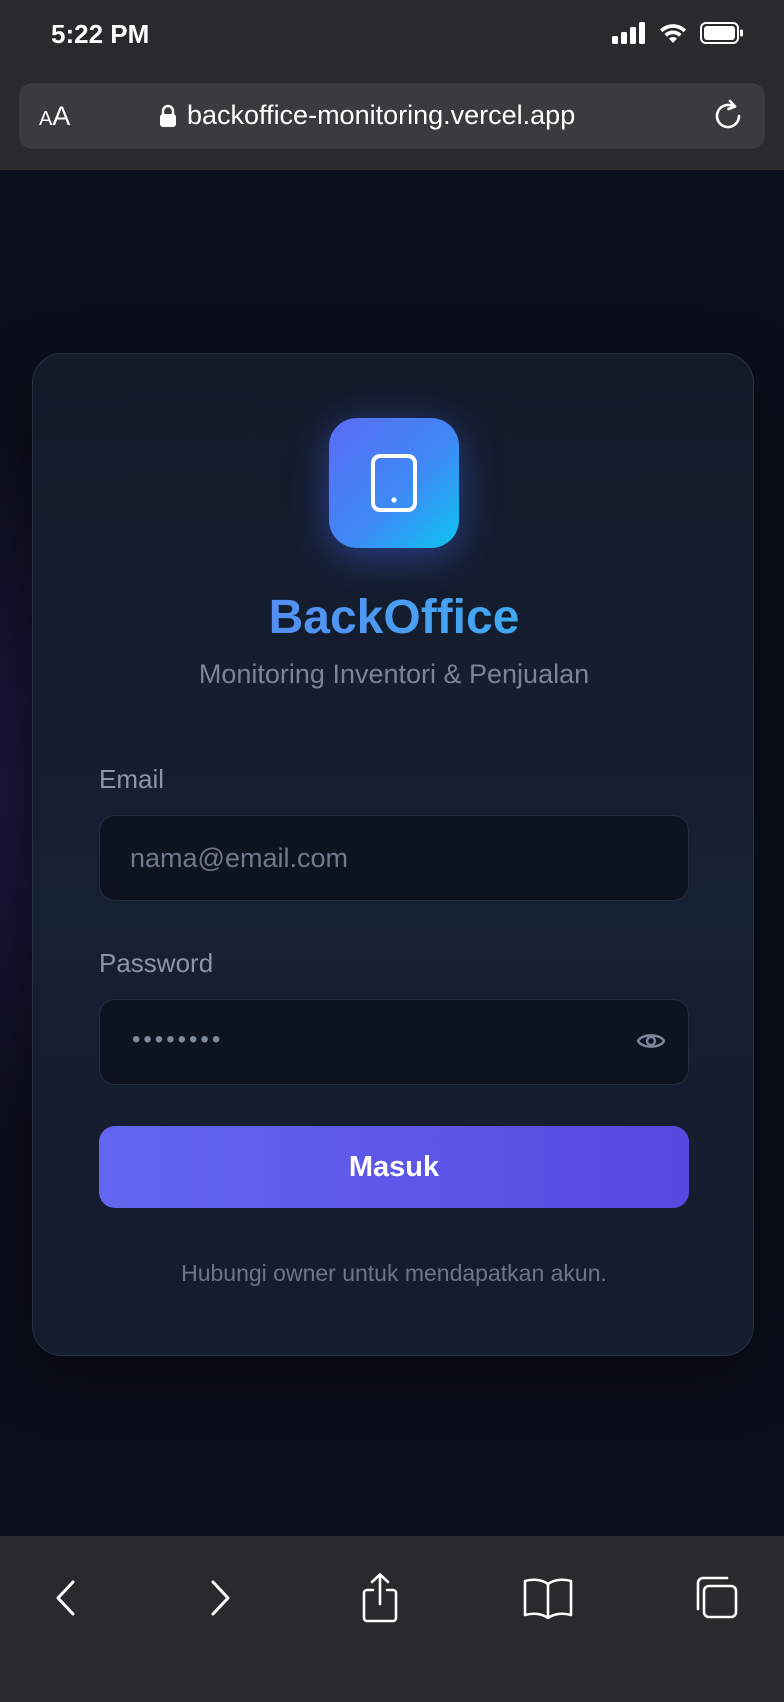  I want to click on status-bar: 5:22 PM, so click(392, 35).